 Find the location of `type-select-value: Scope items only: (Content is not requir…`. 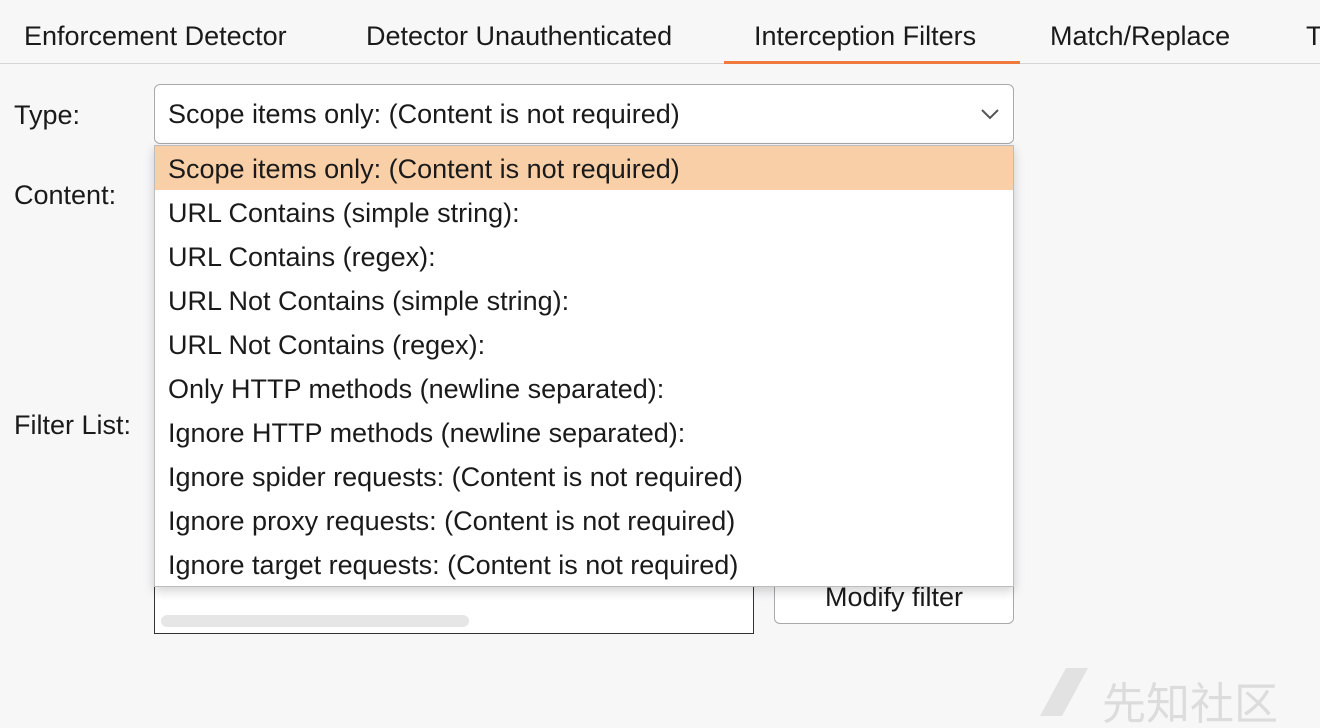

type-select-value: Scope items only: (Content is not requir… is located at coordinates (424, 114).